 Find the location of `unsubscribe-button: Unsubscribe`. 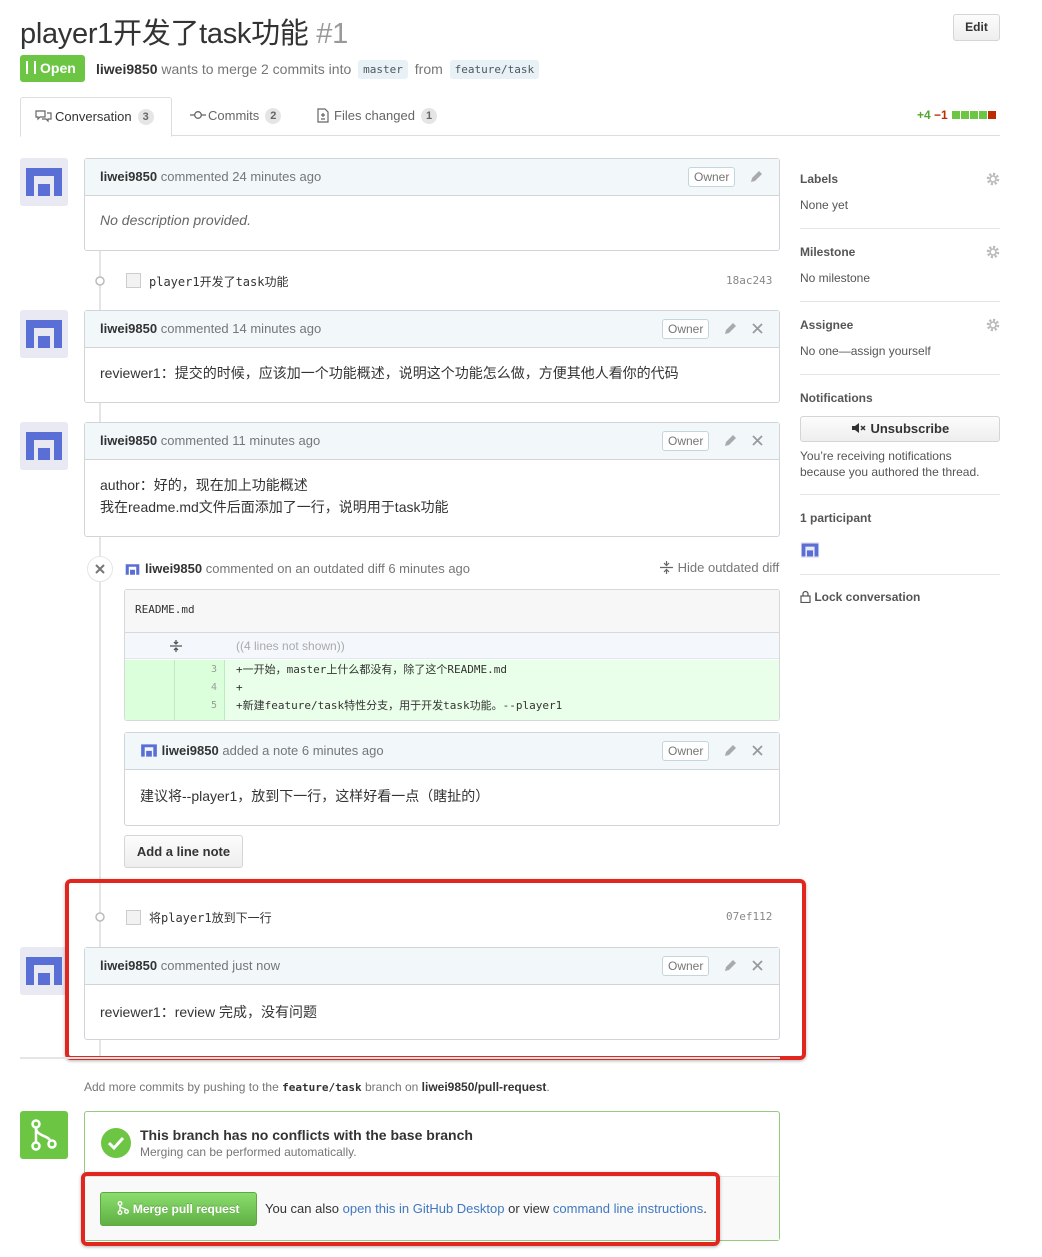

unsubscribe-button: Unsubscribe is located at coordinates (900, 429).